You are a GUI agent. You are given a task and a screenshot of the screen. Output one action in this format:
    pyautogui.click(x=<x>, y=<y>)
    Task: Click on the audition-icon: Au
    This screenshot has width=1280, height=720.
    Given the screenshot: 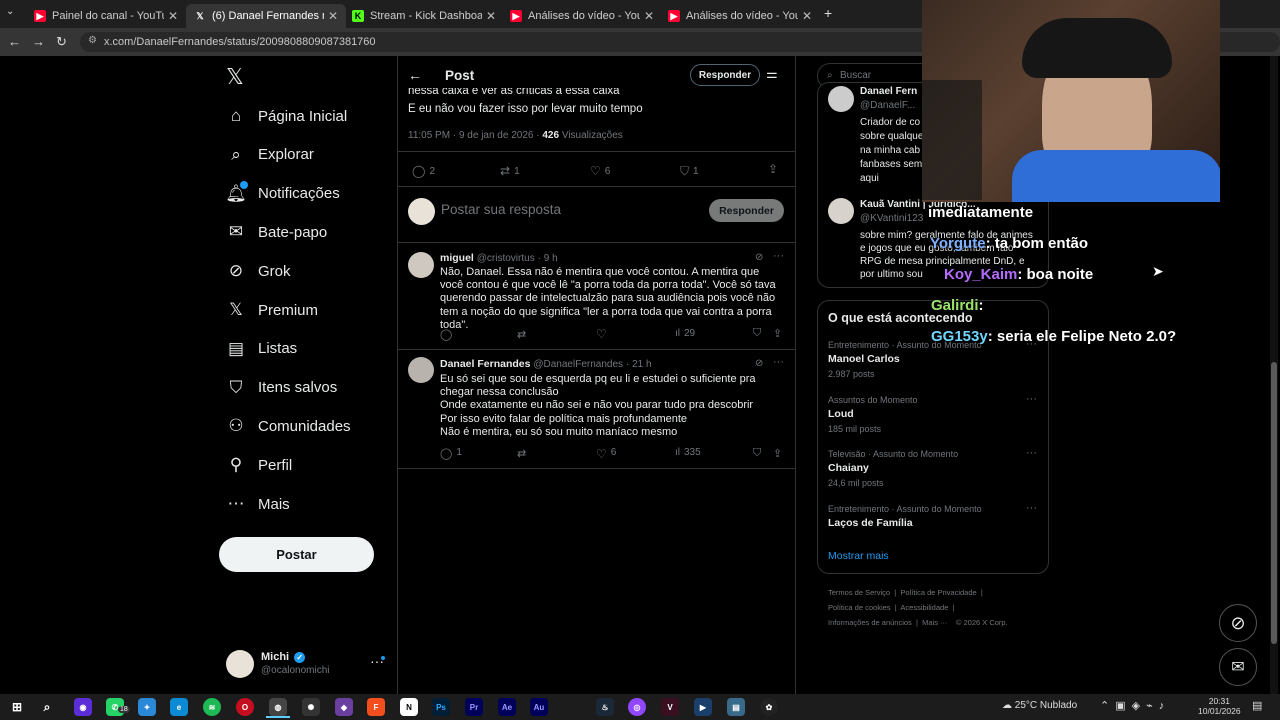 What is the action you would take?
    pyautogui.click(x=539, y=707)
    